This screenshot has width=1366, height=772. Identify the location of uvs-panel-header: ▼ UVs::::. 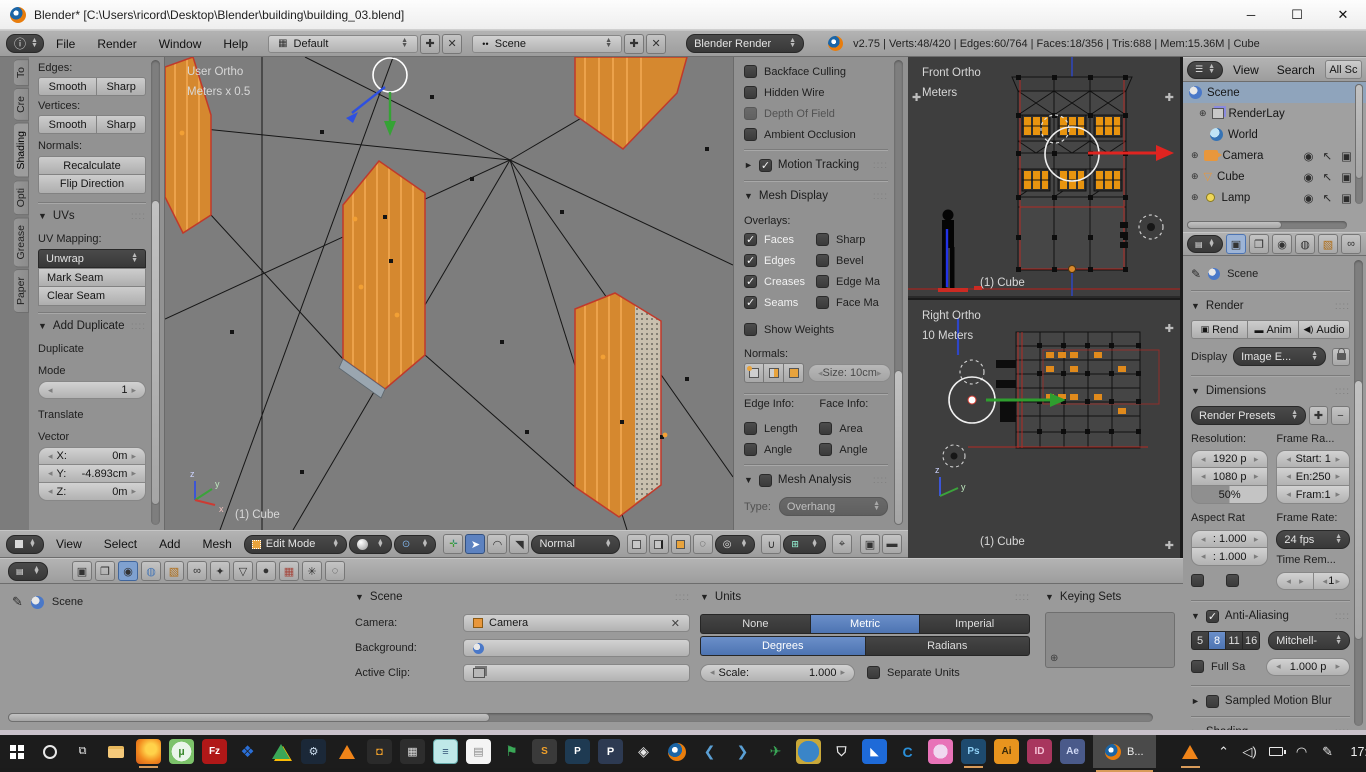
(92, 216).